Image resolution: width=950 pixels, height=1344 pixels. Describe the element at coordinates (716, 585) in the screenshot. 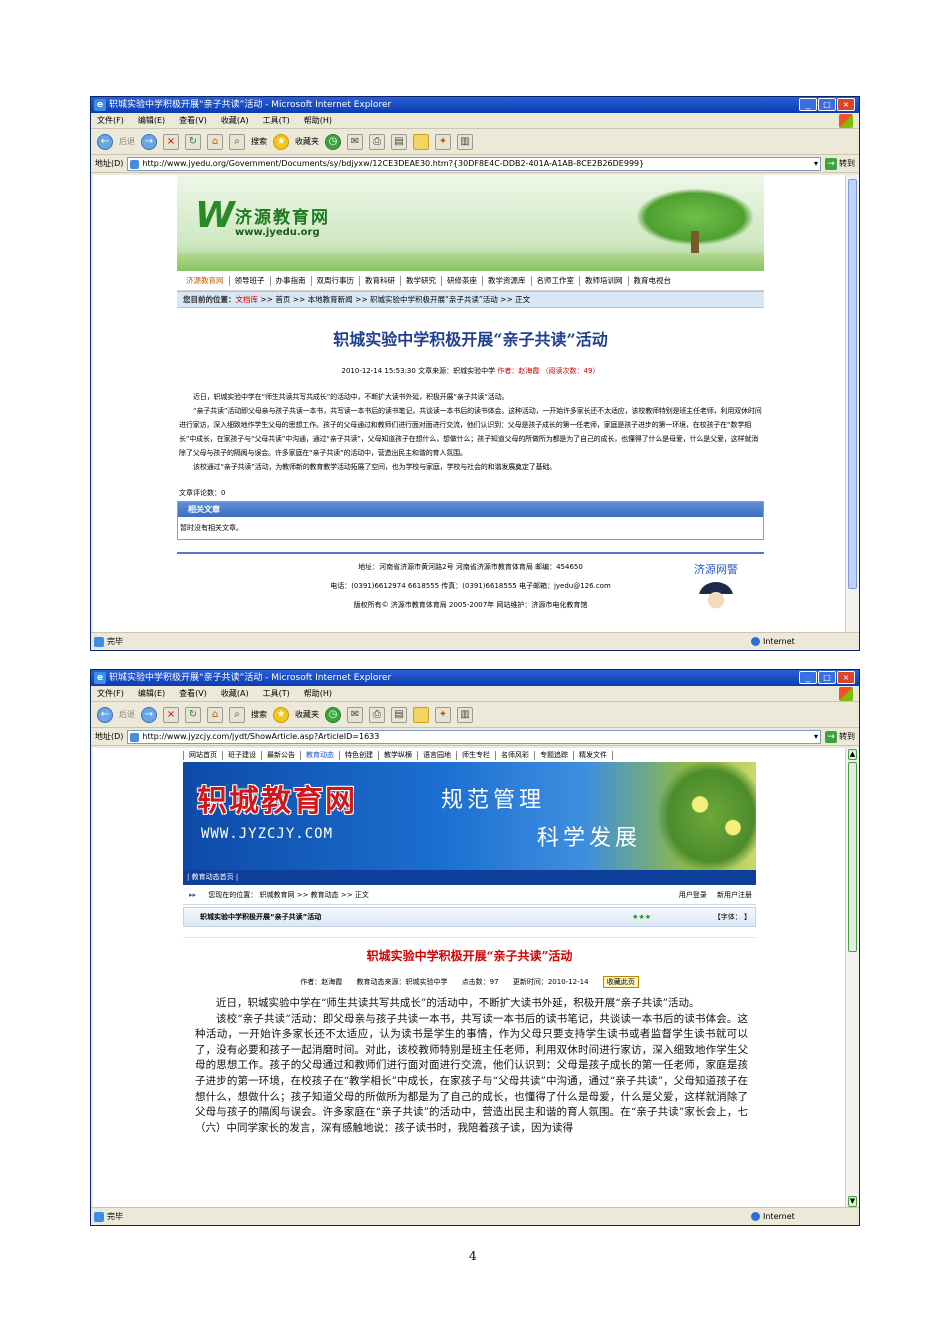

I see `police-badge: 济源网警` at that location.